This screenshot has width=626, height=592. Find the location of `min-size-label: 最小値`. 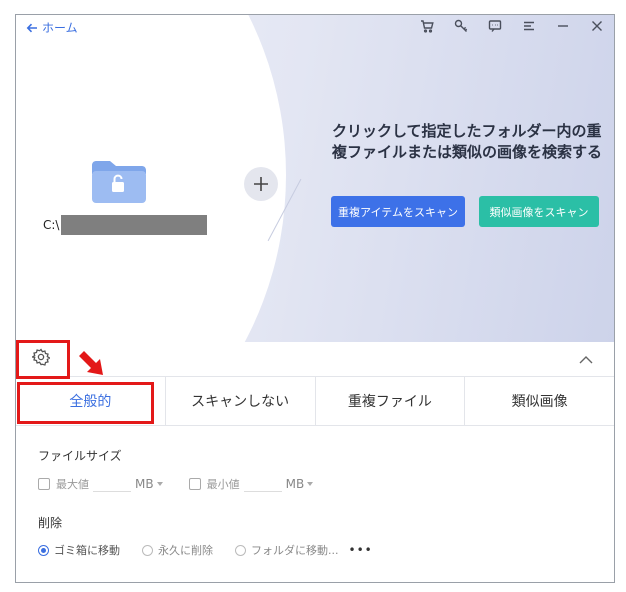

min-size-label: 最小値 is located at coordinates (223, 484).